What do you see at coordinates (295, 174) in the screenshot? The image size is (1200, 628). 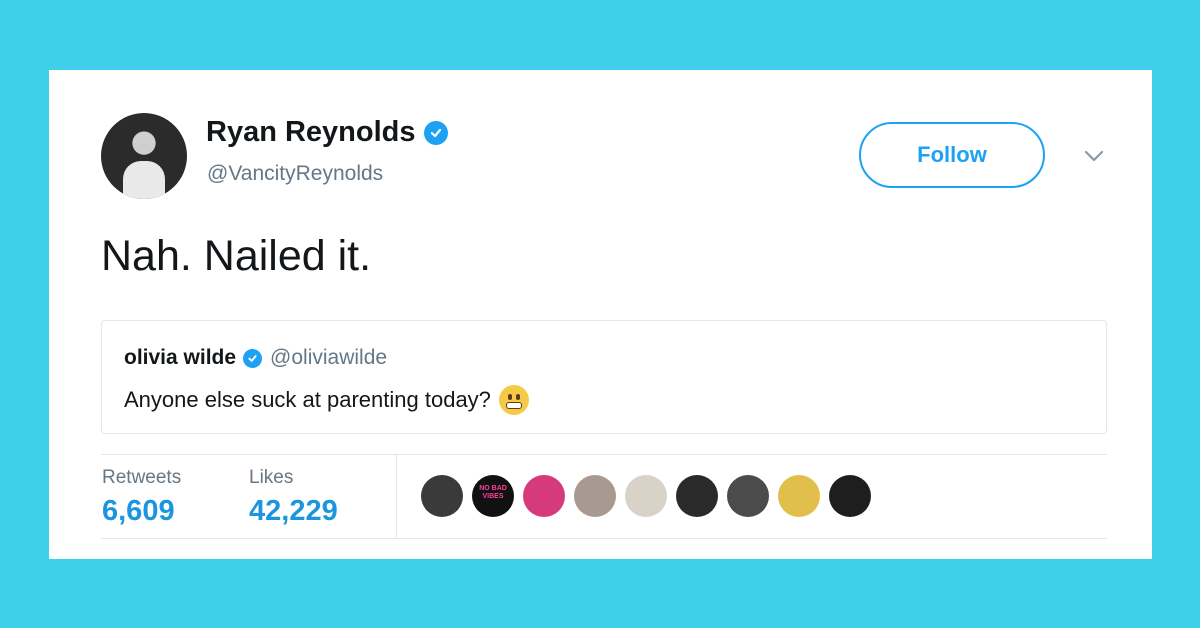 I see `author-handle: @VancityReynolds` at bounding box center [295, 174].